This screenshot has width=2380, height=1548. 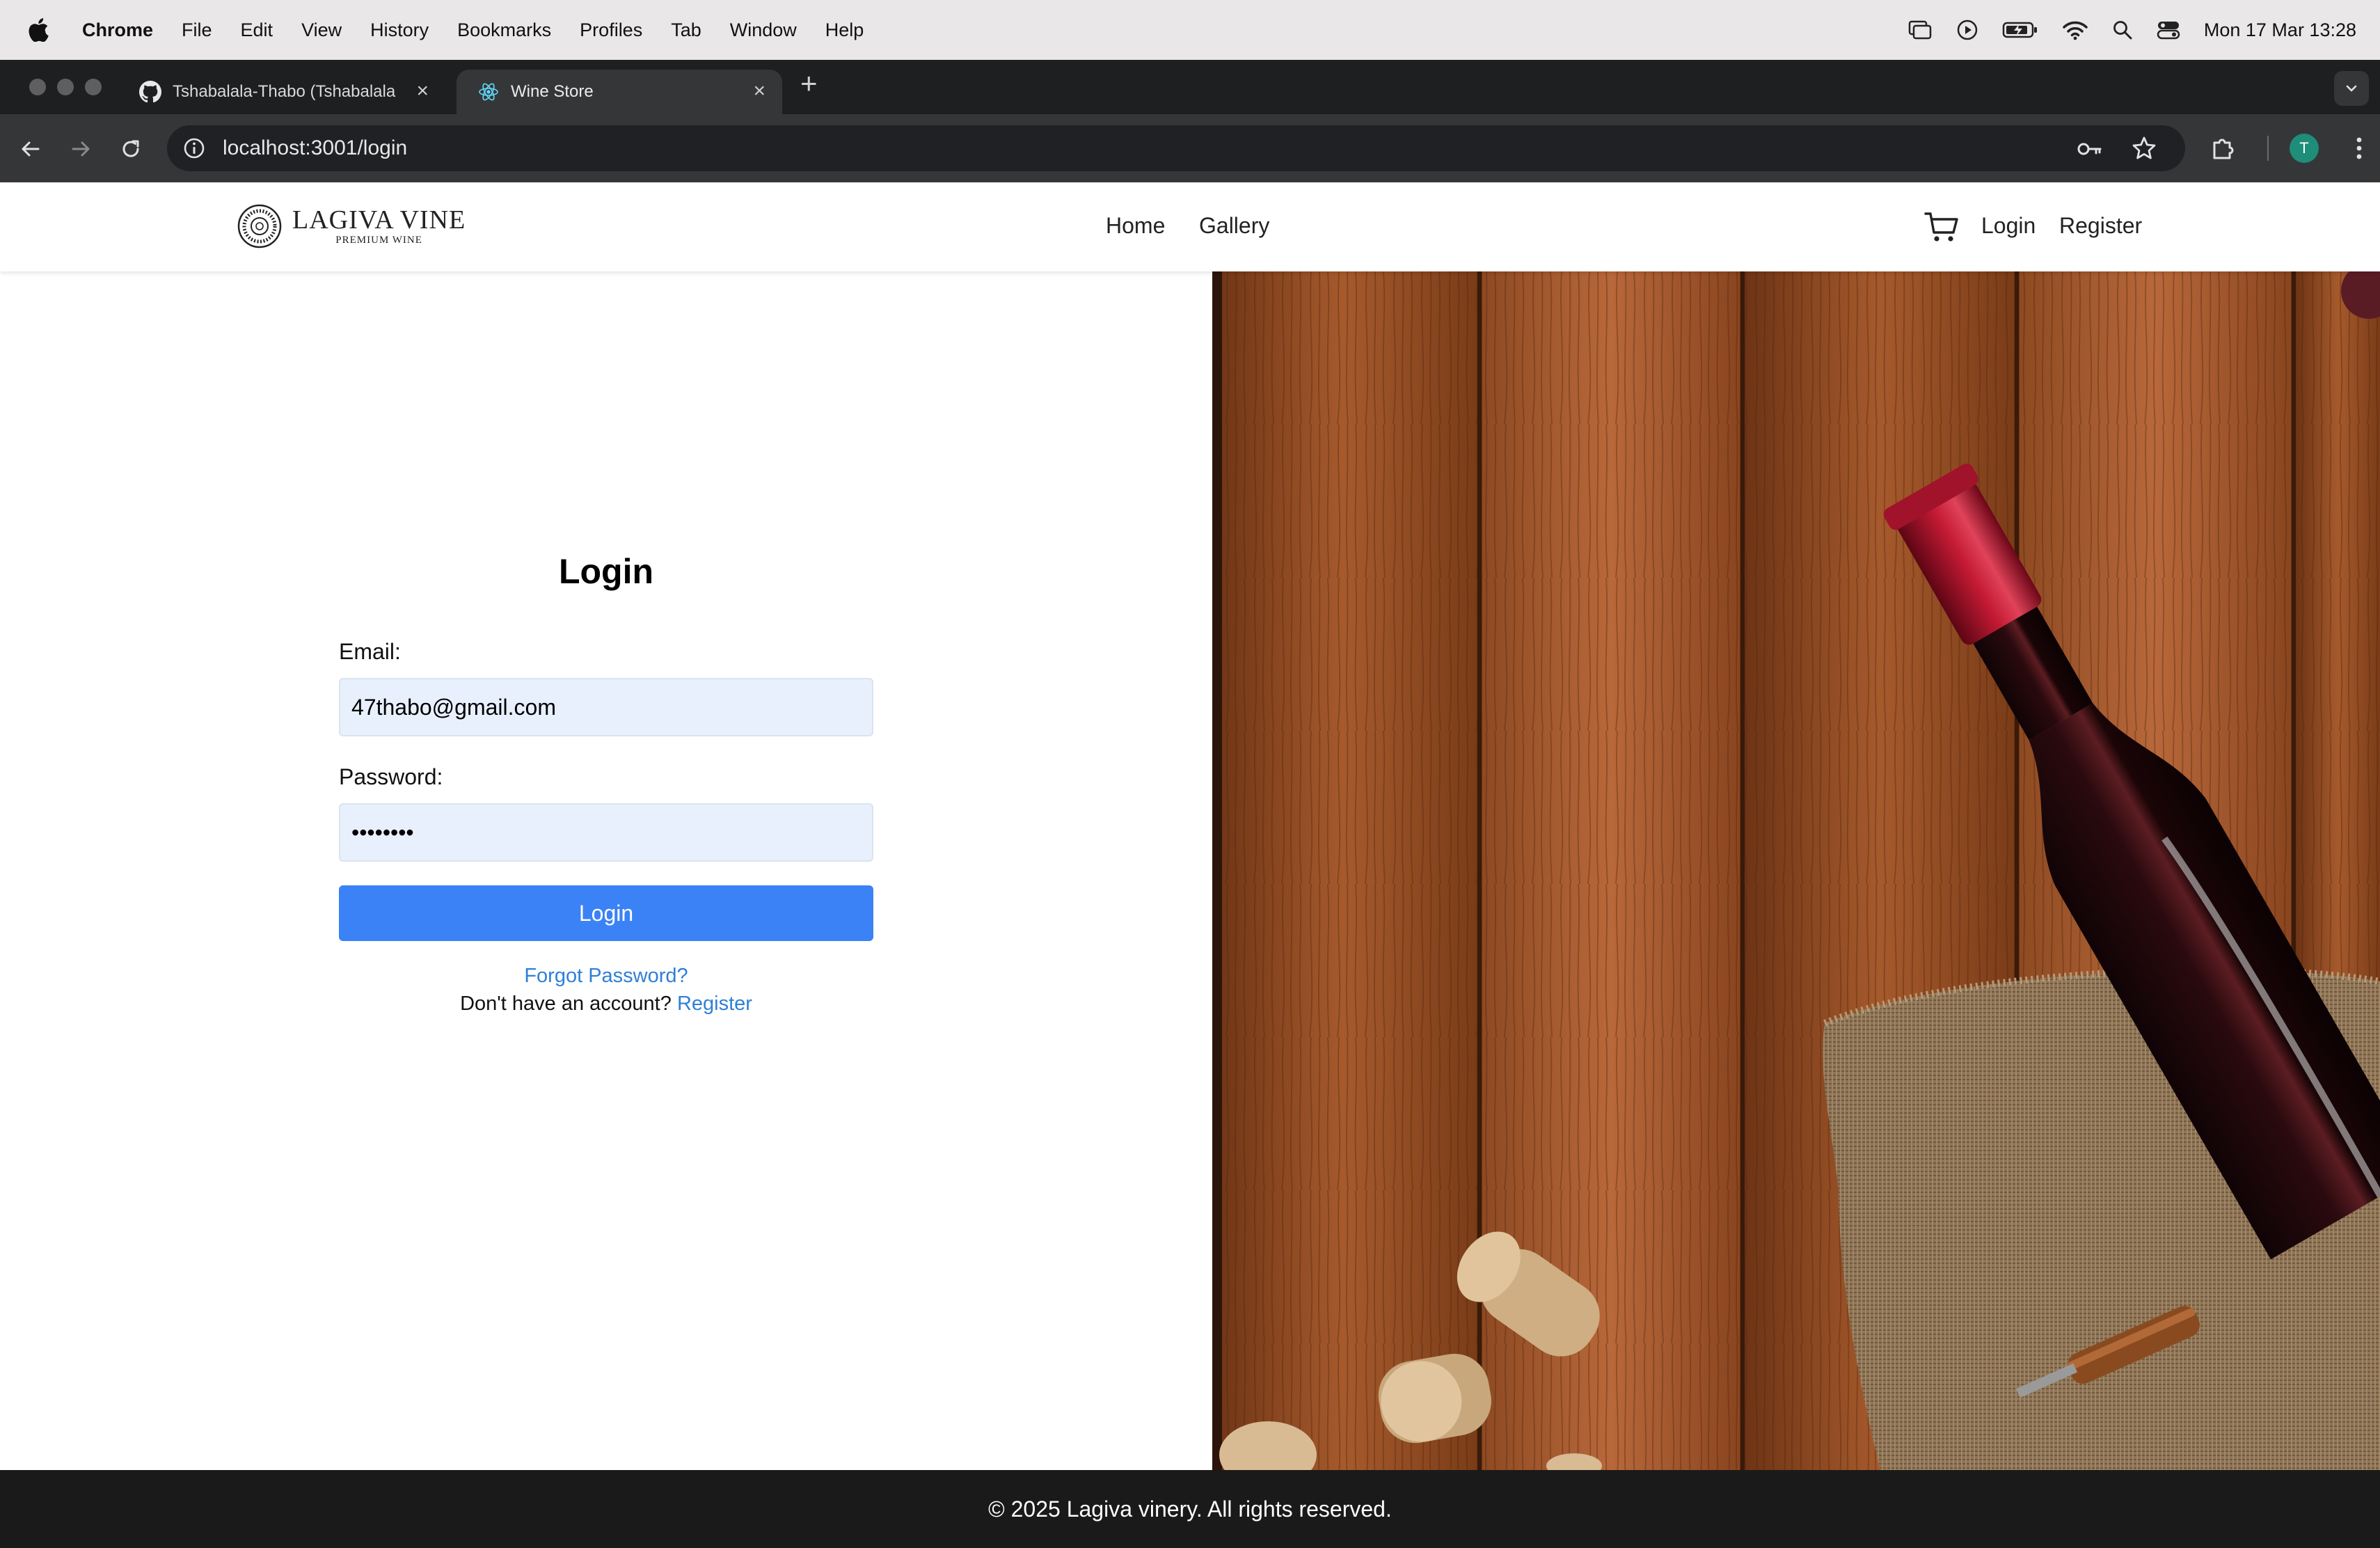 What do you see at coordinates (197, 30) in the screenshot?
I see `menu-file: File` at bounding box center [197, 30].